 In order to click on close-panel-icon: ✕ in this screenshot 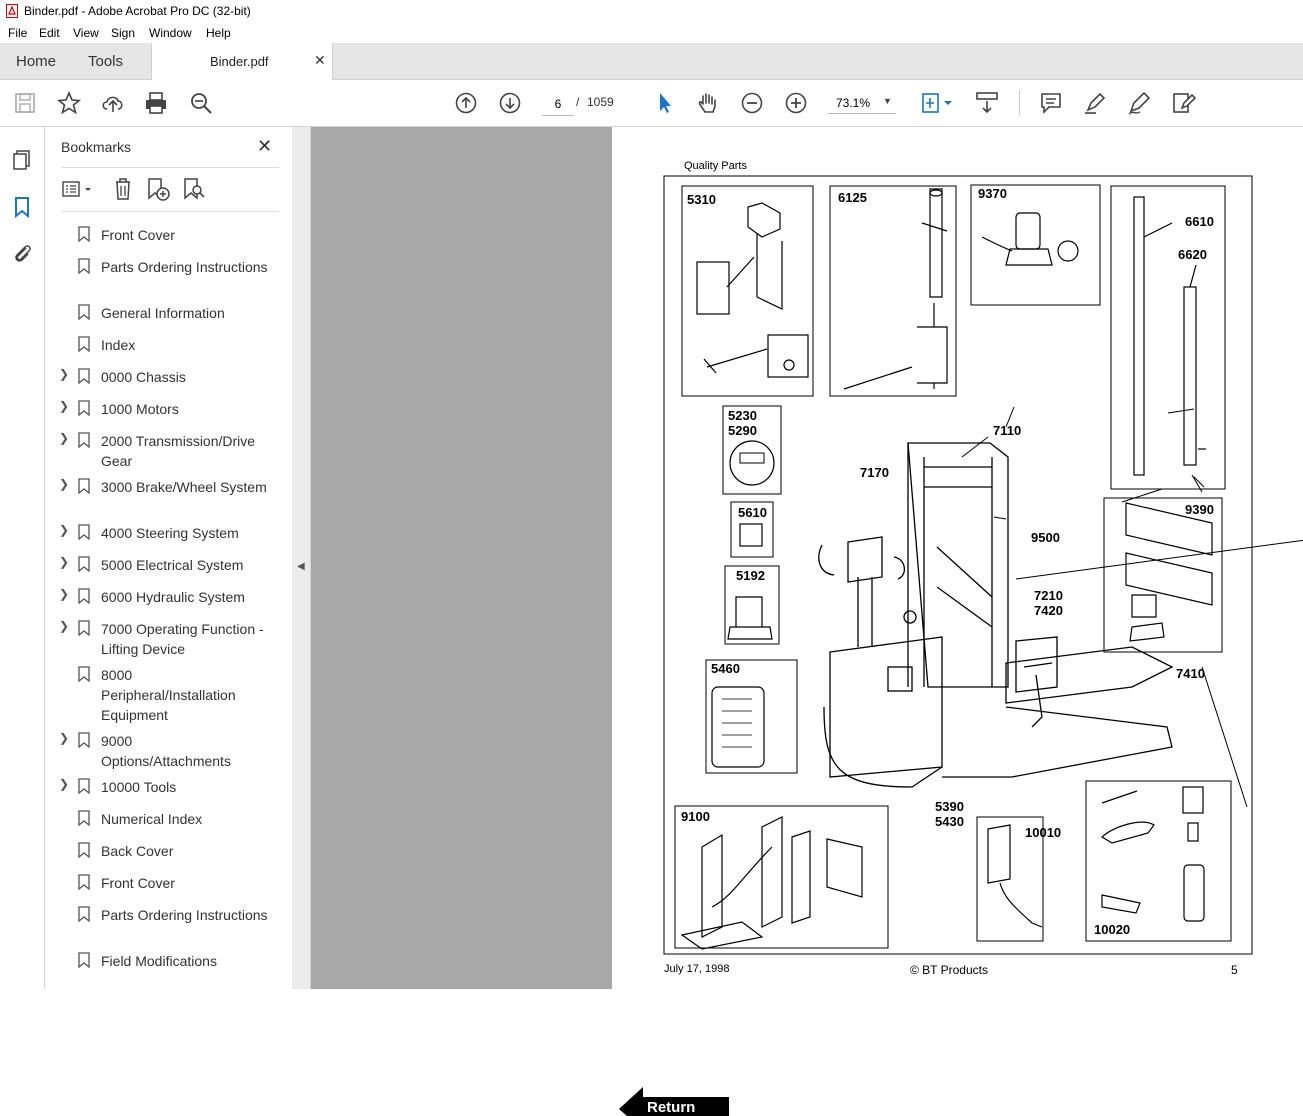, I will do `click(264, 146)`.